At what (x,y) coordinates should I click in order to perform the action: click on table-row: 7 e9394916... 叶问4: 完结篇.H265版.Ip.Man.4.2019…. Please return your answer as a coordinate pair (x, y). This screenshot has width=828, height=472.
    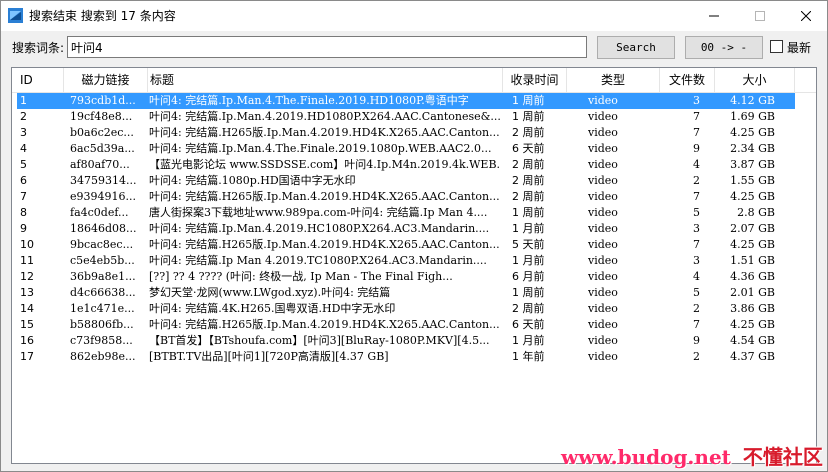
    Looking at the image, I should click on (414, 197).